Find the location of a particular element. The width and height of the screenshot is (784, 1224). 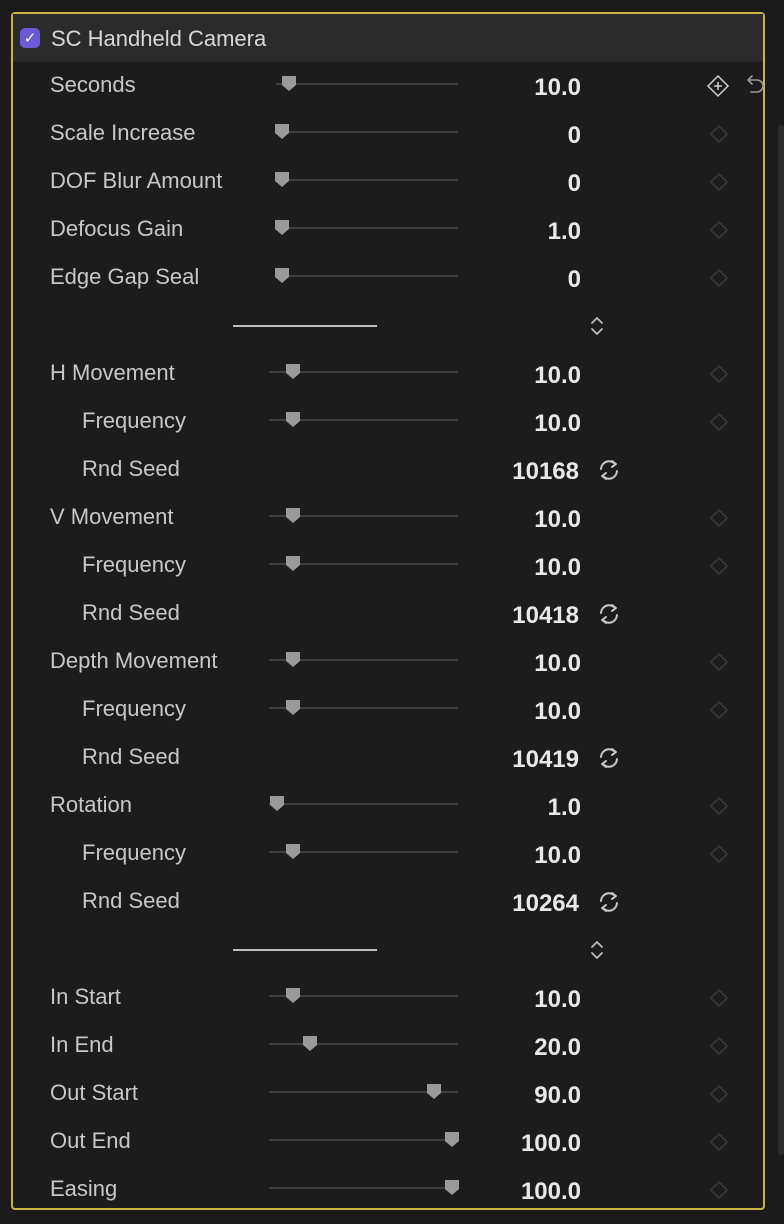

reset-button is located at coordinates (754, 86).